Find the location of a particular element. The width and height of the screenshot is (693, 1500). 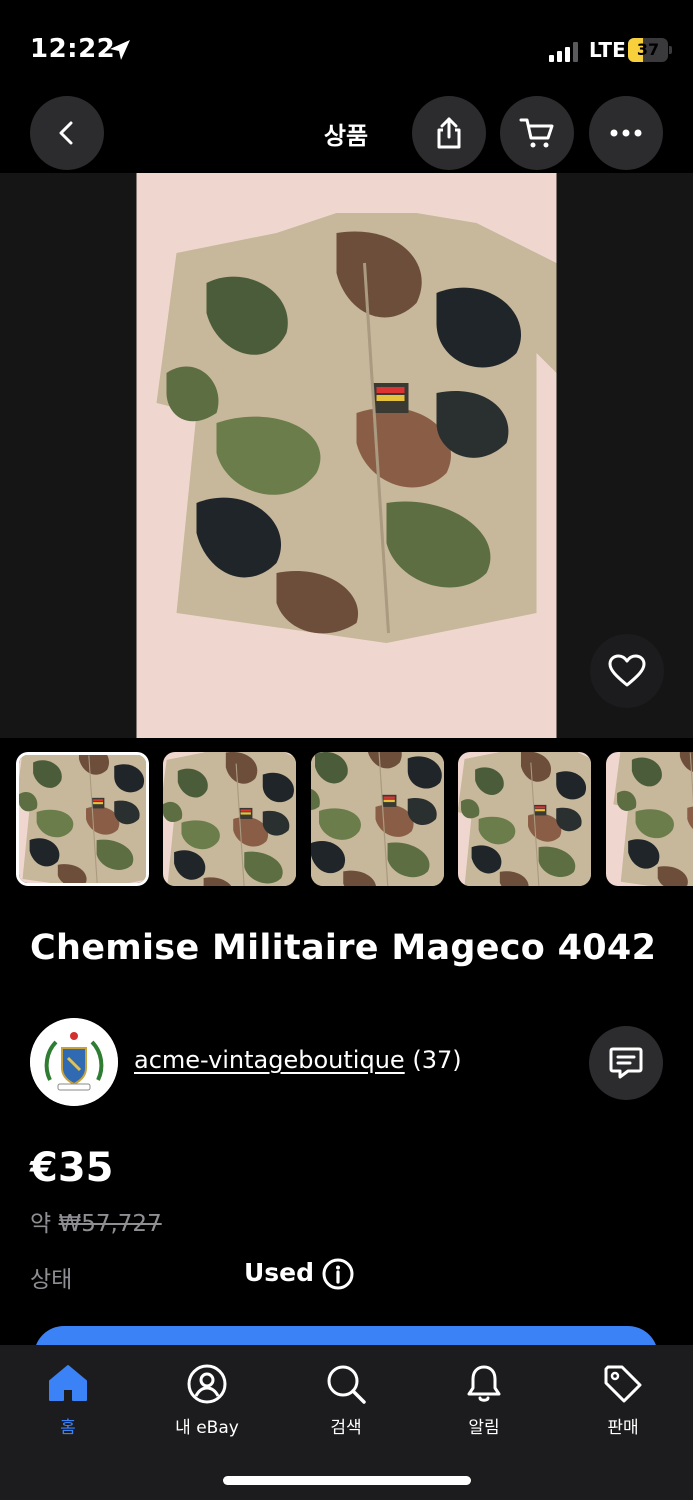

share-button is located at coordinates (449, 133).